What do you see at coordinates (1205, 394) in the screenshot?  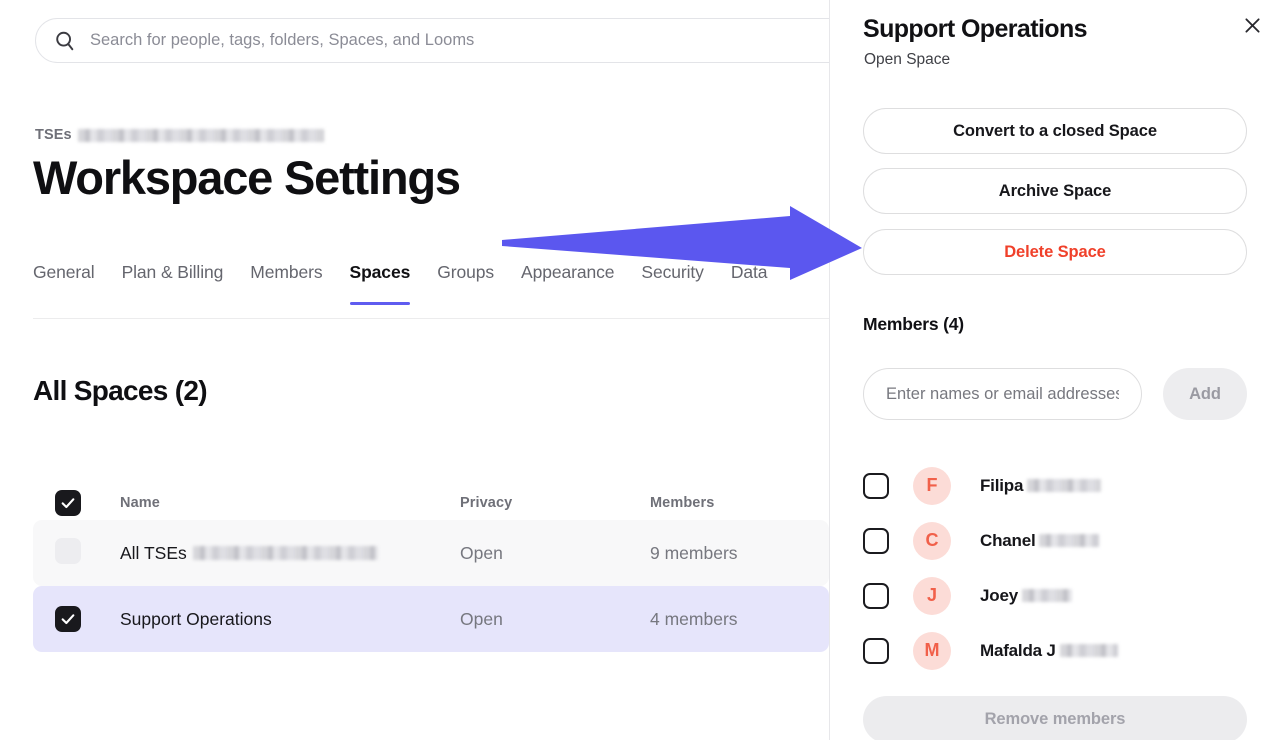 I see `add-member-button: Add` at bounding box center [1205, 394].